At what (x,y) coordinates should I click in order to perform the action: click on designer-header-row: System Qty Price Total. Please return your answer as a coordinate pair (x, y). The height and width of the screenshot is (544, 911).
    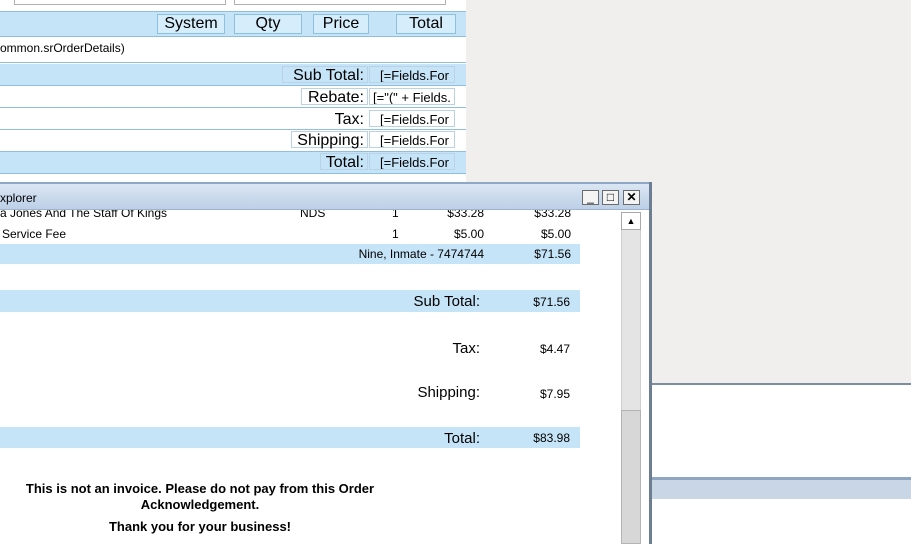
    Looking at the image, I should click on (233, 24).